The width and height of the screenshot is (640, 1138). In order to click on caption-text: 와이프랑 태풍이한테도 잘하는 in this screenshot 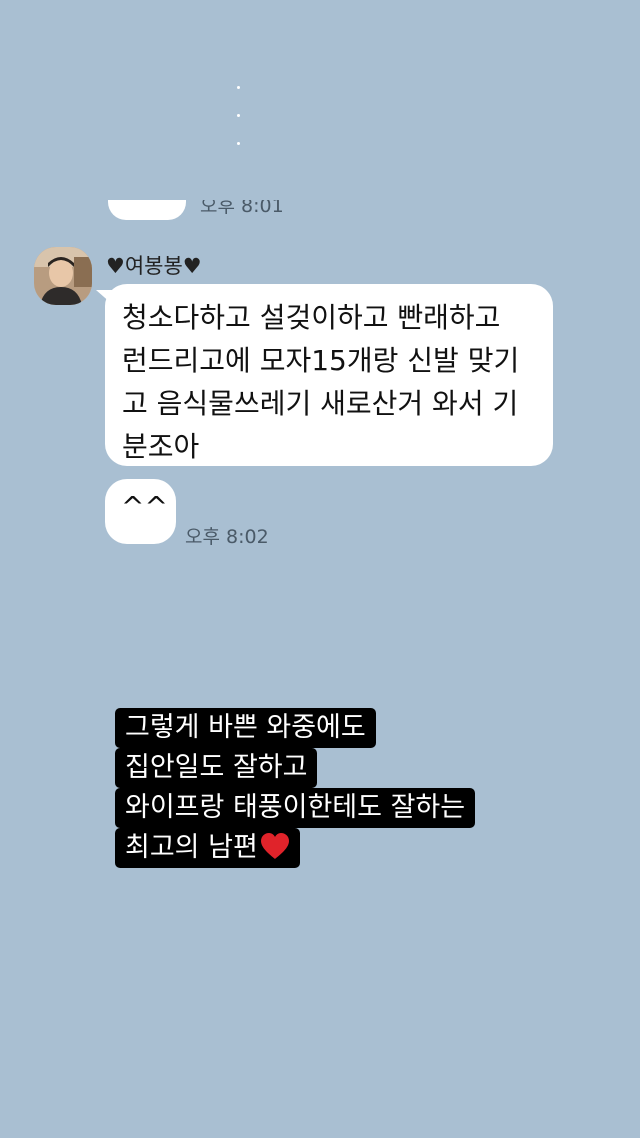, I will do `click(295, 807)`.